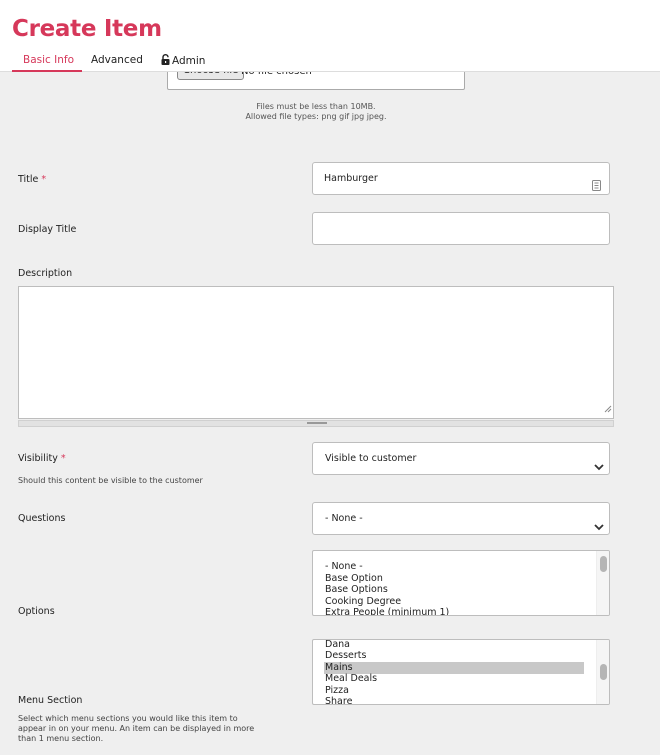 The width and height of the screenshot is (660, 755). I want to click on options-label: Options, so click(36, 611).